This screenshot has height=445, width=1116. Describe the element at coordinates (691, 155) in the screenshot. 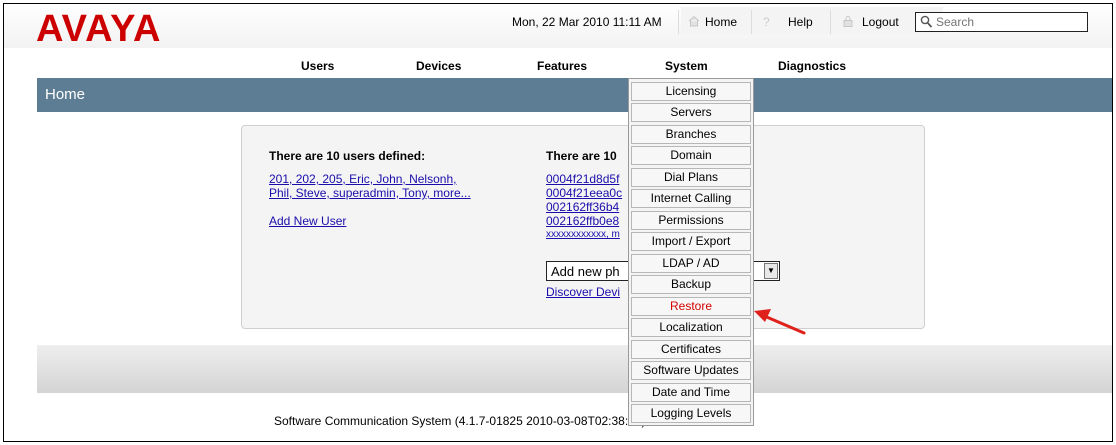

I see `menu-item-domain: Domain` at that location.